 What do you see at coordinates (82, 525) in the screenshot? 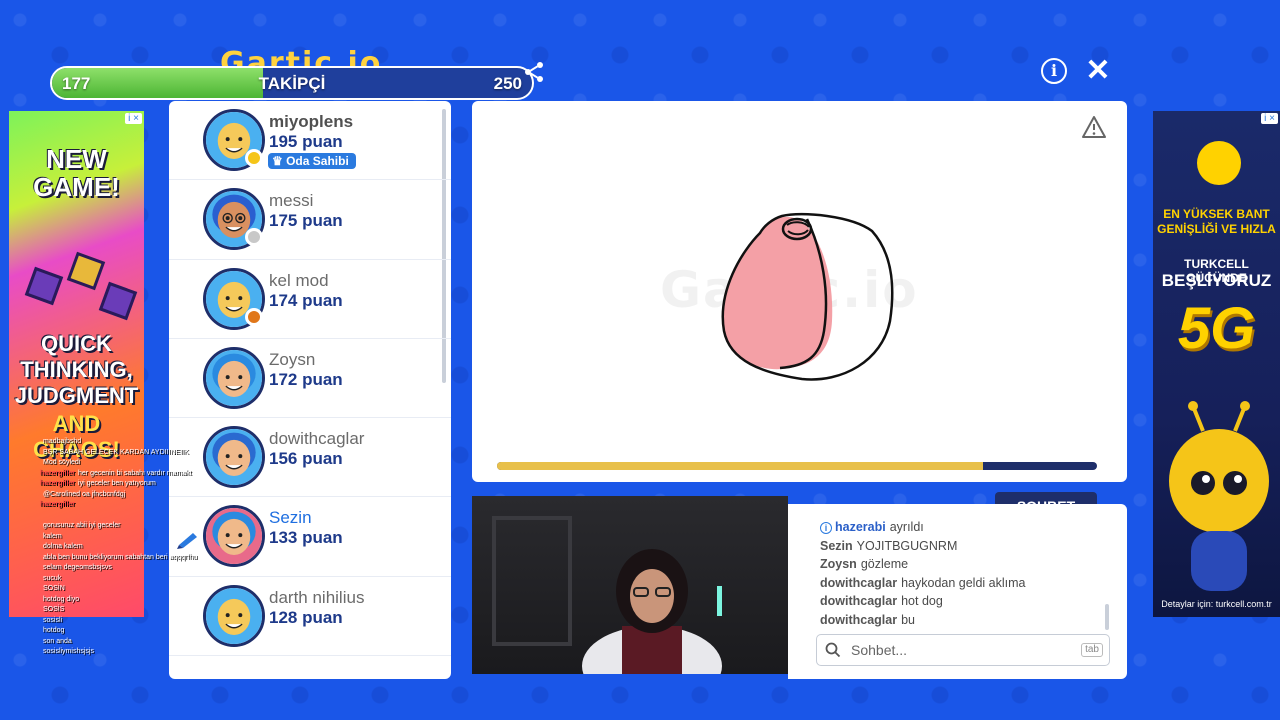
I see `stream-chat-text: gorusuruz abii iyi geceler` at bounding box center [82, 525].